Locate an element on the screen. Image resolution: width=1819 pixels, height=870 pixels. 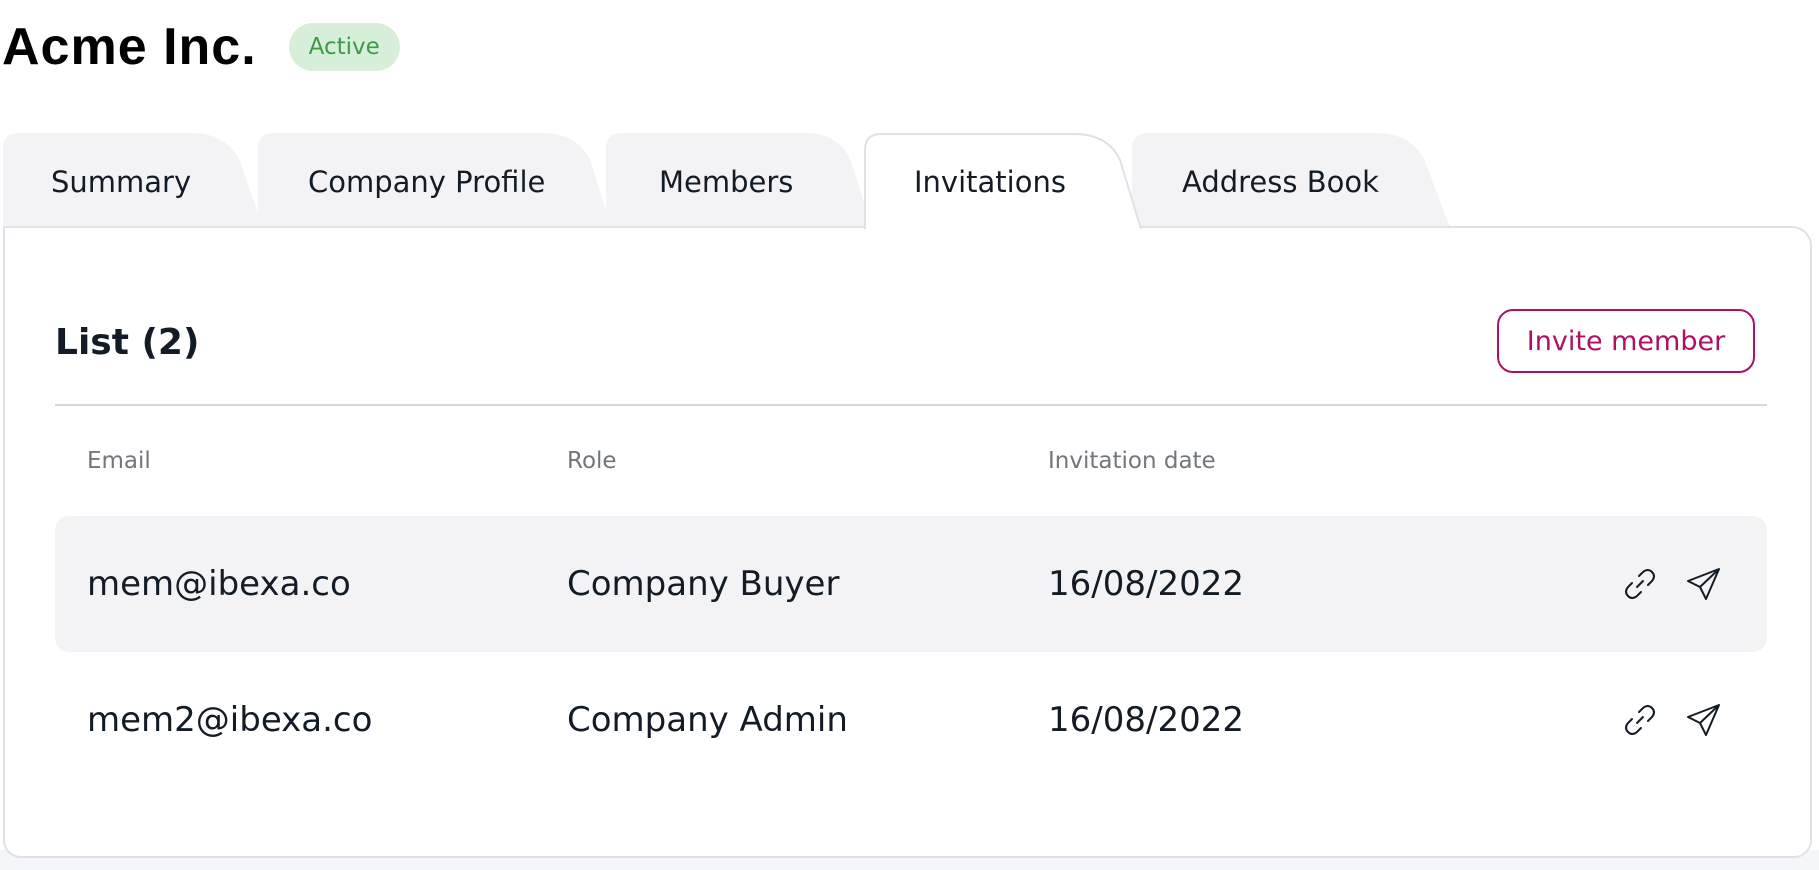
email-cell: mem2@ibexa.co is located at coordinates (230, 720).